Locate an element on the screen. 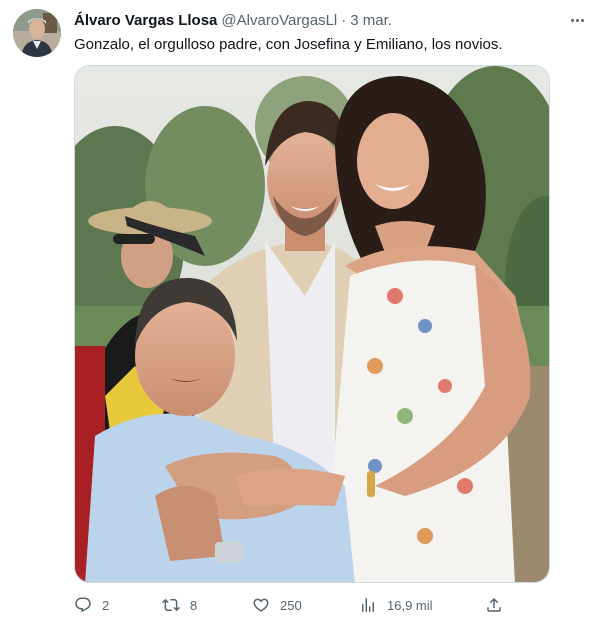 This screenshot has width=593, height=620. reply-icon is located at coordinates (83, 605).